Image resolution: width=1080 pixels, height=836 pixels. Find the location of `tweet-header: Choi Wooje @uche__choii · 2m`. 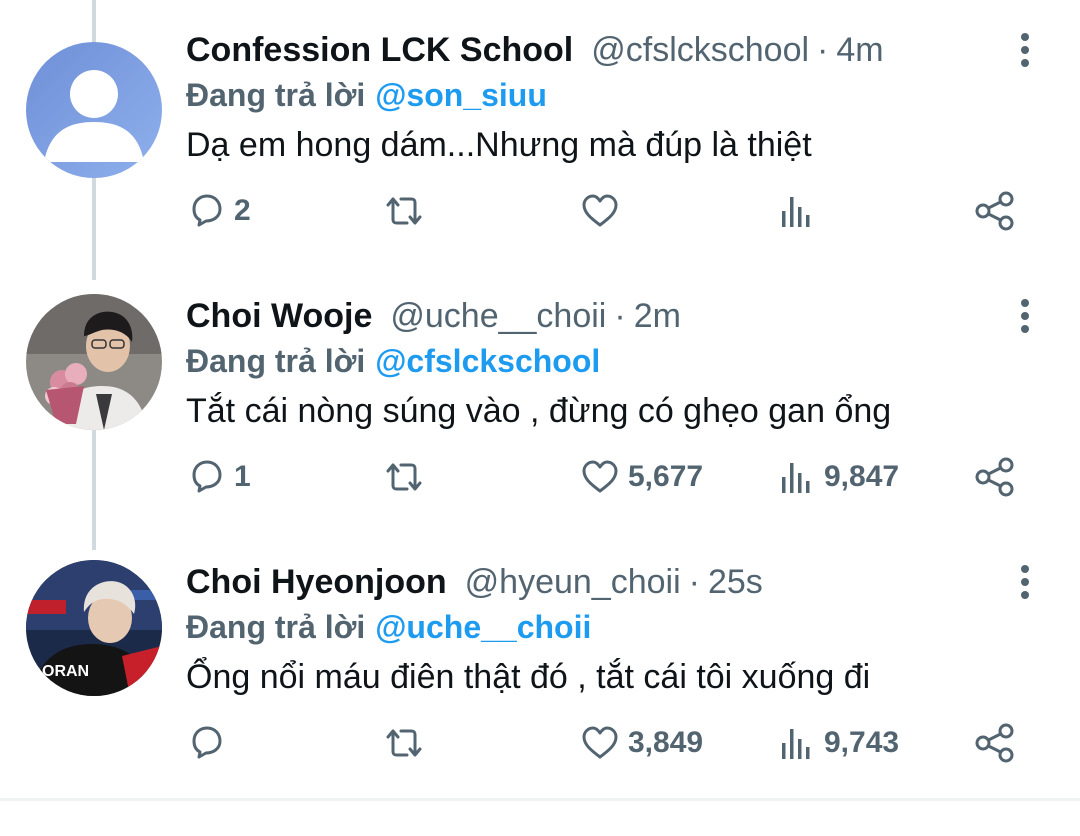

tweet-header: Choi Wooje @uche__choii · 2m is located at coordinates (433, 316).